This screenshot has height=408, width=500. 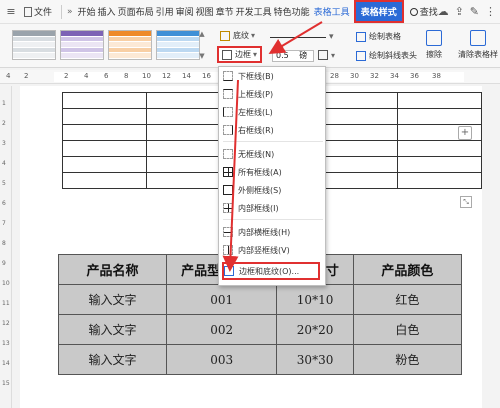 I want to click on tab-features: 特色功能, so click(x=292, y=11).